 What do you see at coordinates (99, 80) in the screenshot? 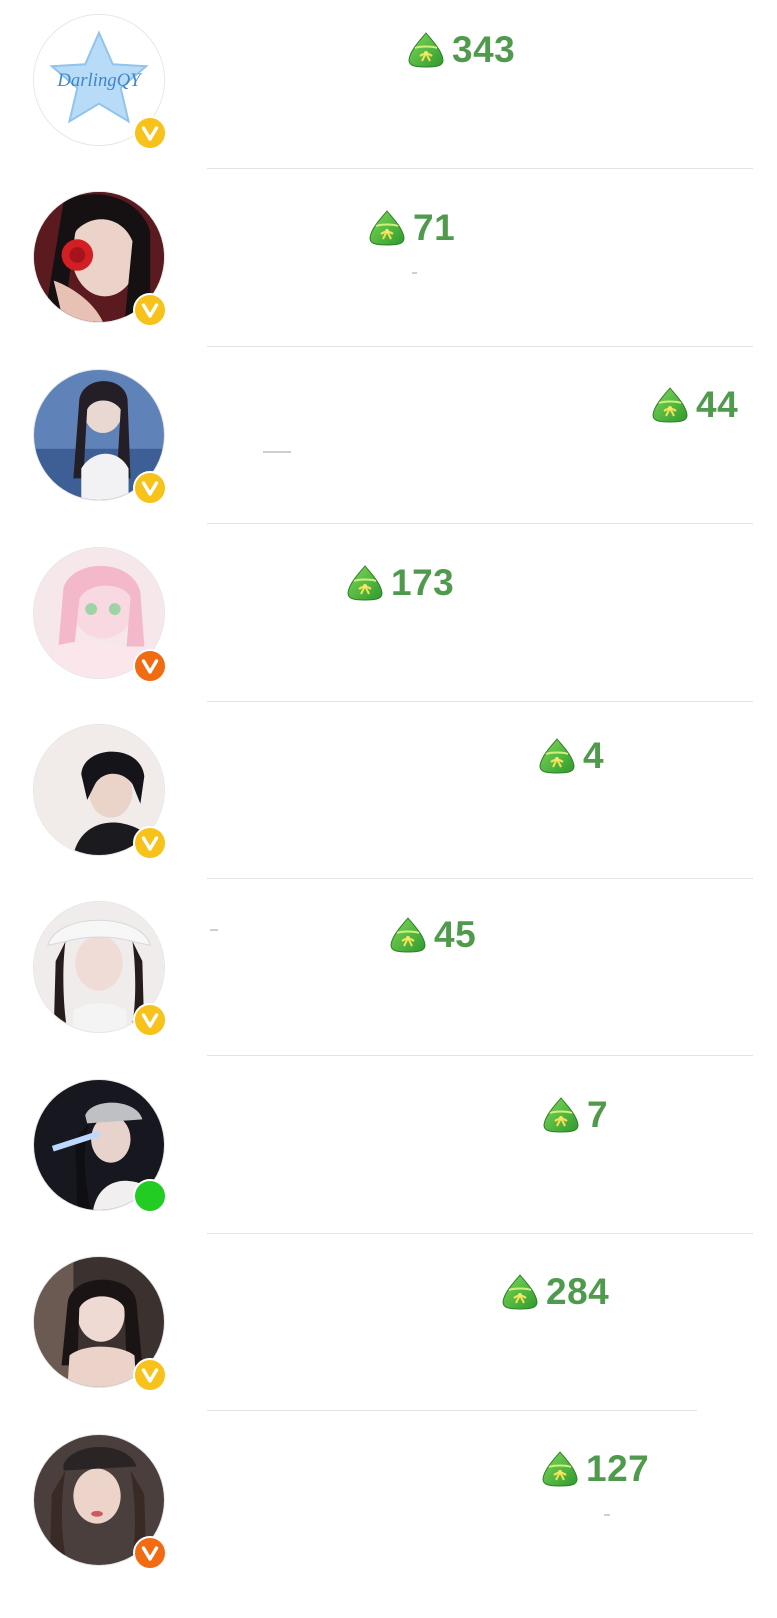
I see `svg-text: DarlingQY` at bounding box center [99, 80].